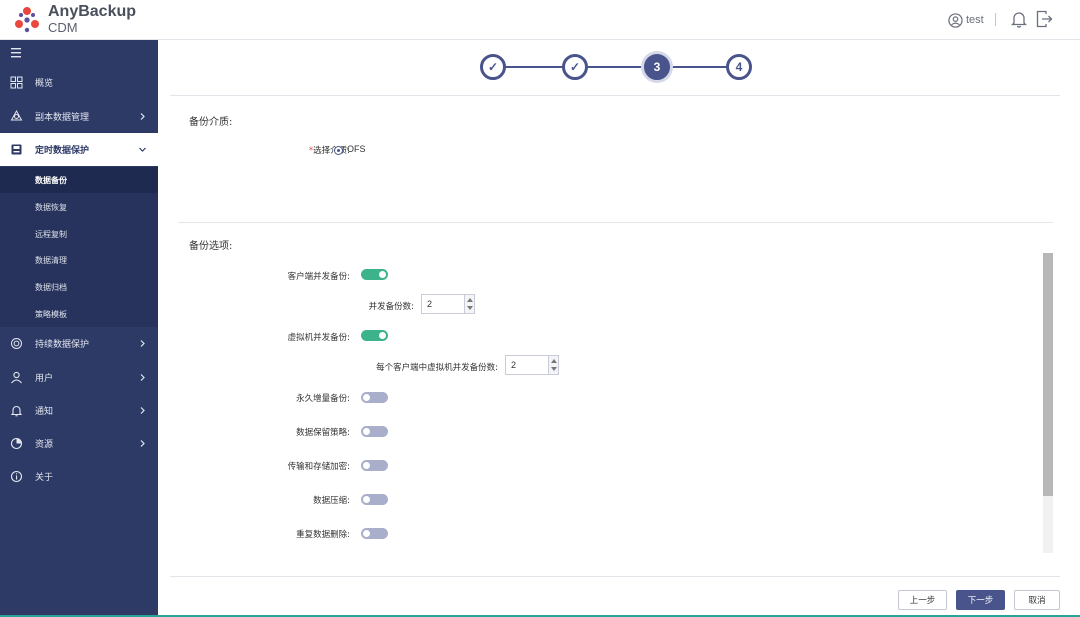  Describe the element at coordinates (51, 180) in the screenshot. I see `submenu-item-label: 数据备份` at that location.